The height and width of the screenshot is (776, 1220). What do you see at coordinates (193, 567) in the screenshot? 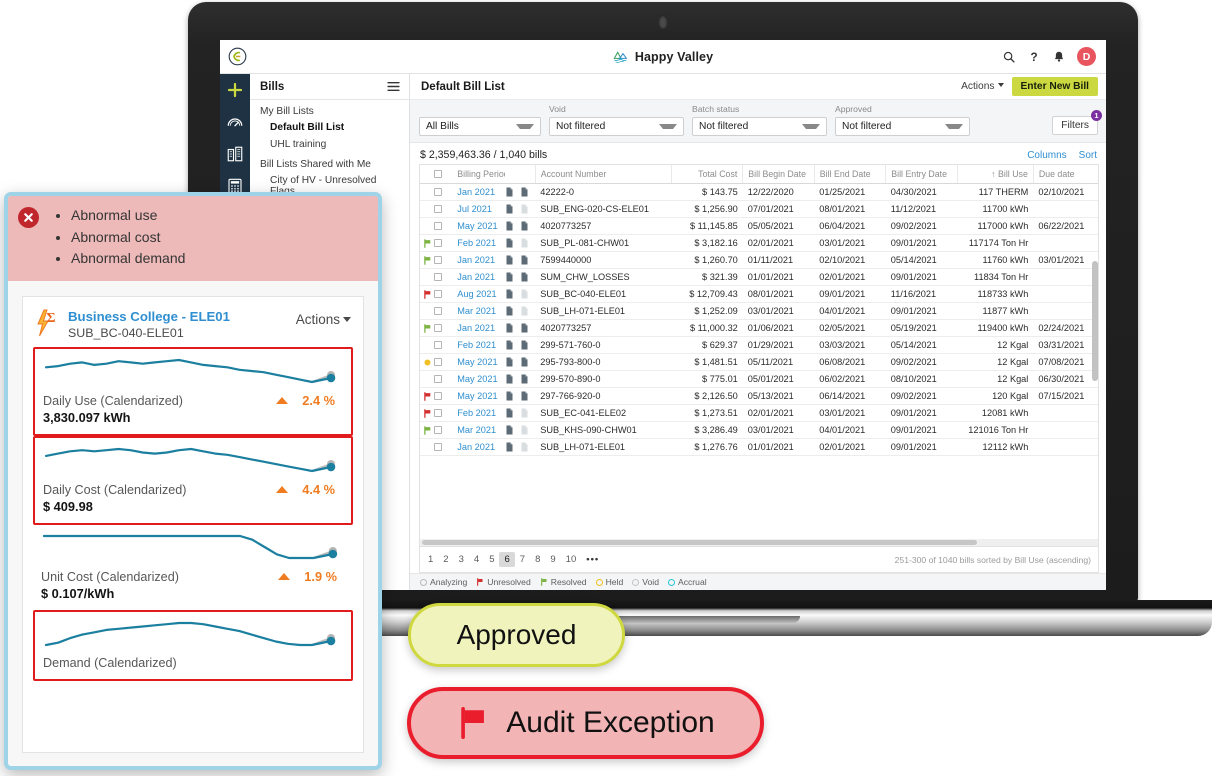
I see `metric-card: Unit Cost (Calendarized) 1.9 % $ 0.107/kWh` at bounding box center [193, 567].